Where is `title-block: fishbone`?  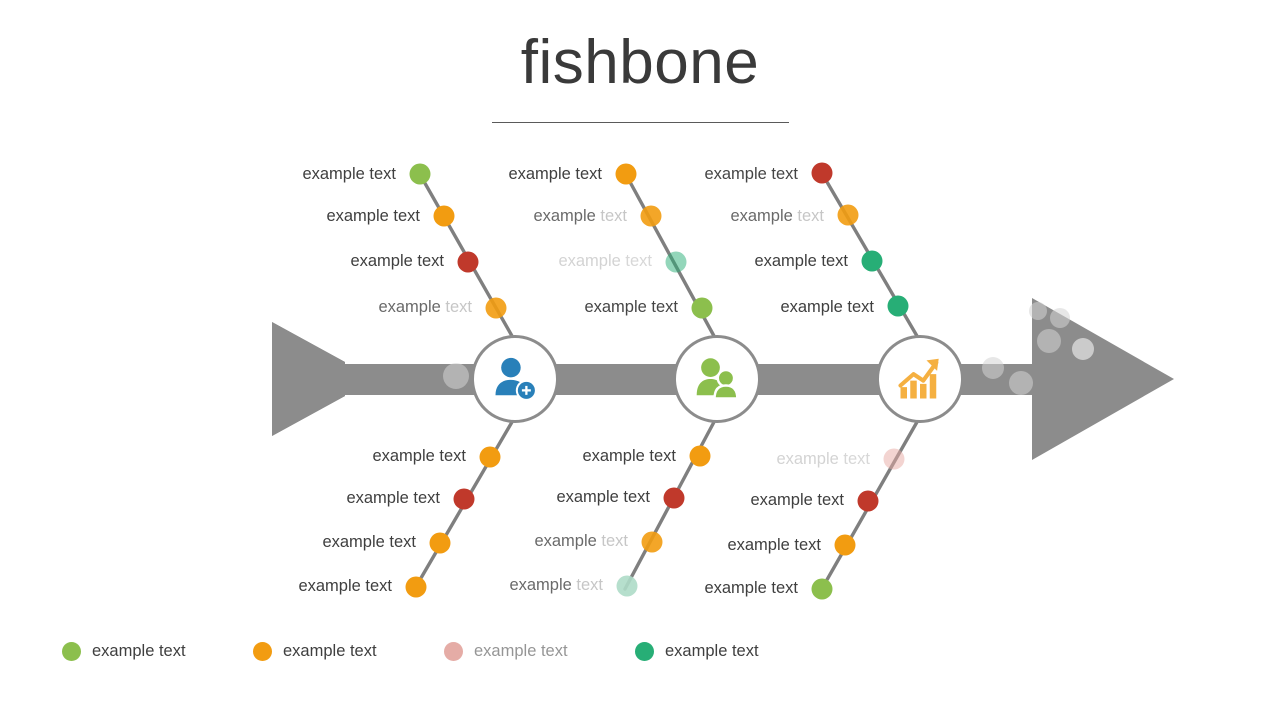 title-block: fishbone is located at coordinates (640, 75).